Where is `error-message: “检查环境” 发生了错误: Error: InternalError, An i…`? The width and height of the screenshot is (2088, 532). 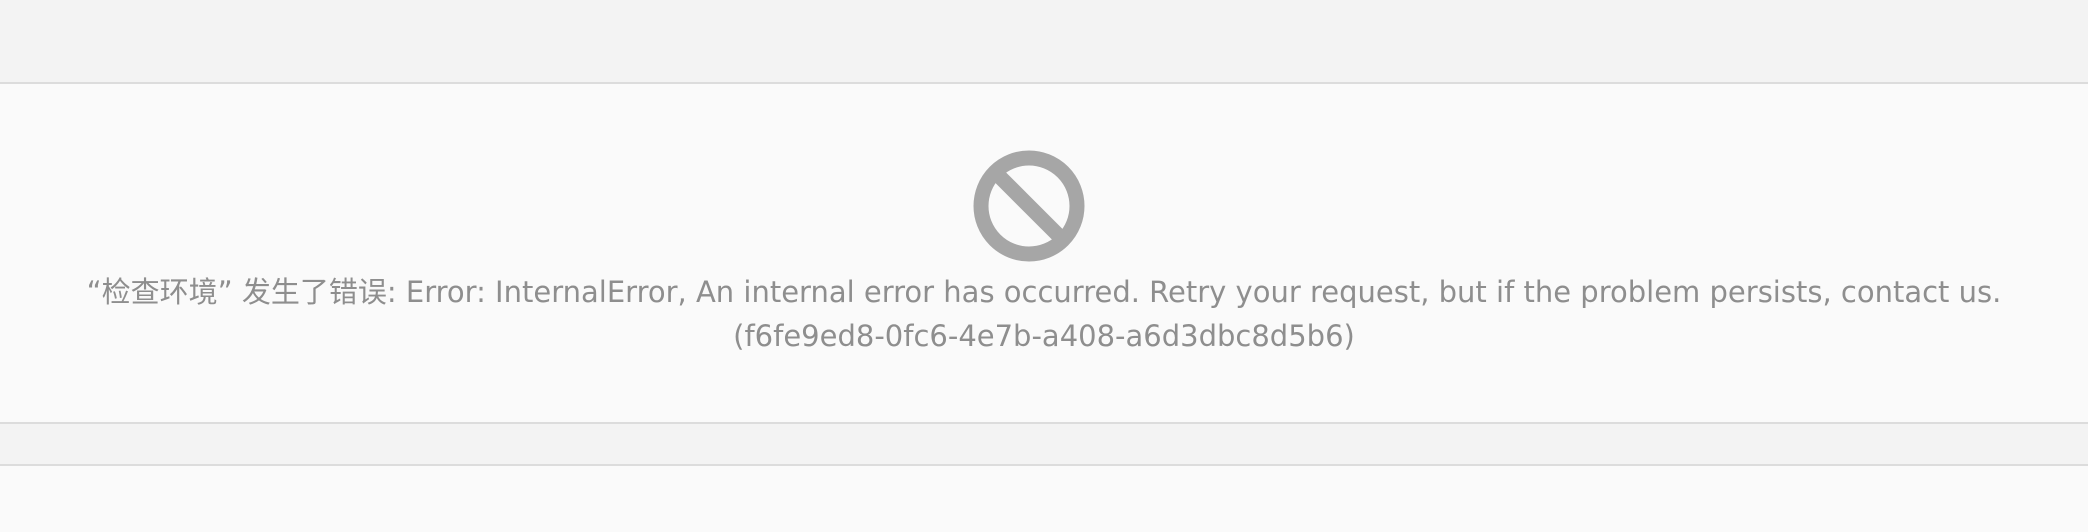 error-message: “检查环境” 发生了错误: Error: InternalError, An i… is located at coordinates (1044, 292).